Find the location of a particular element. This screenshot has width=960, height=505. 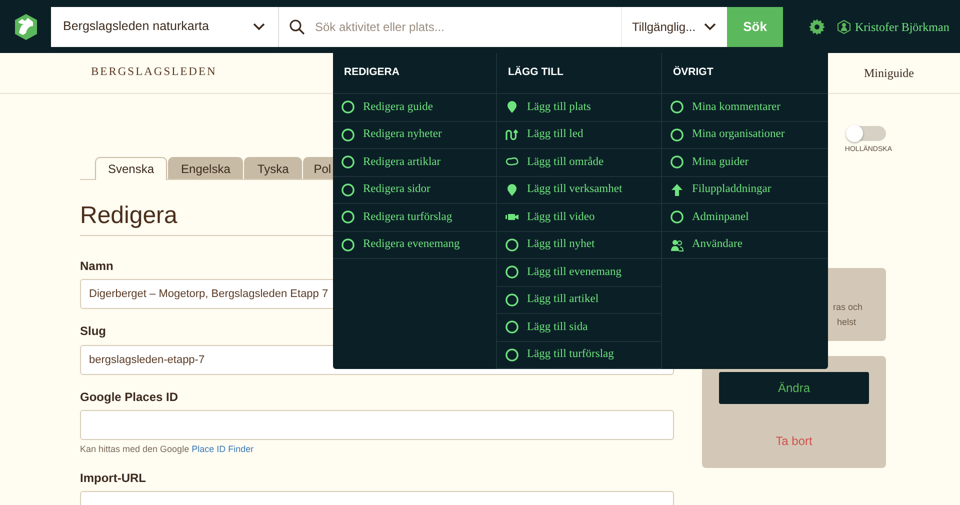

menu-heading: REDIGERA is located at coordinates (414, 73).